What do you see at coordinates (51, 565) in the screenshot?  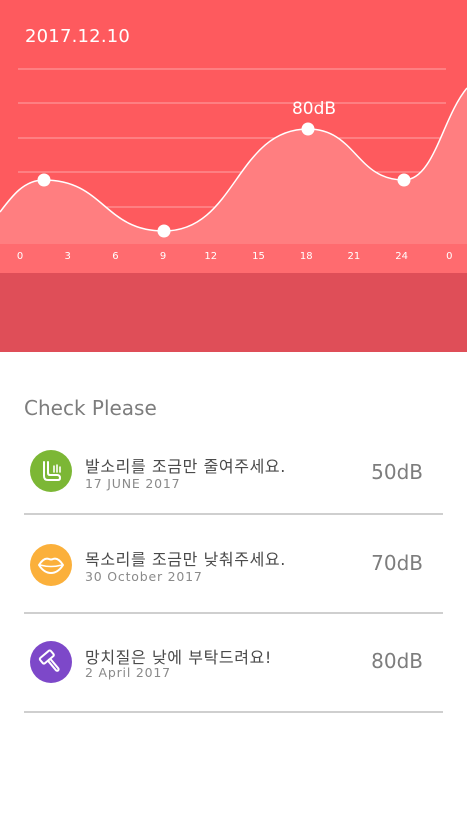 I see `lips-icon` at bounding box center [51, 565].